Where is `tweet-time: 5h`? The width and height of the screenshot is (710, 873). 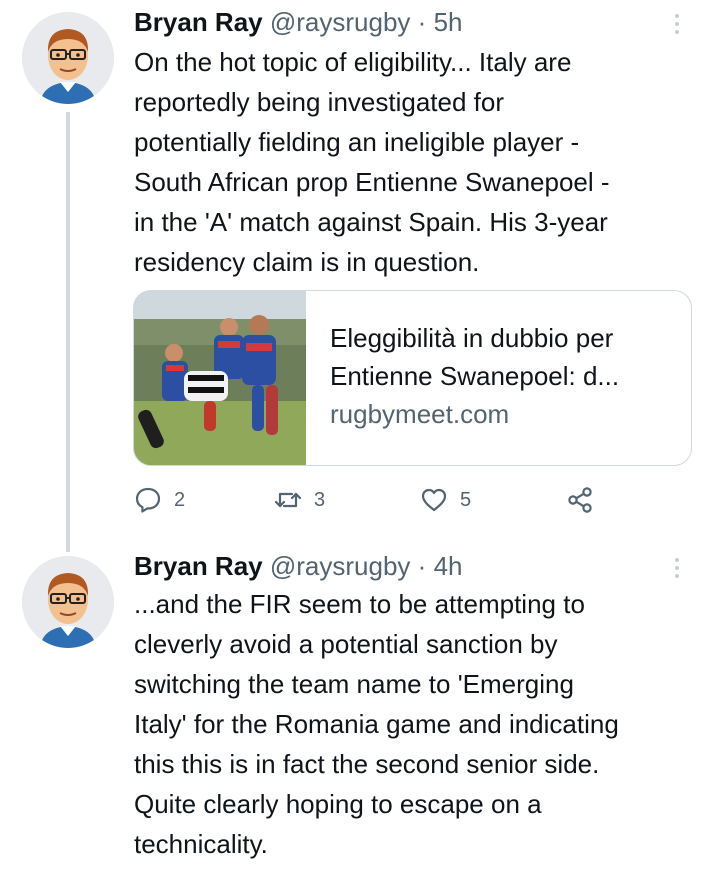 tweet-time: 5h is located at coordinates (448, 22).